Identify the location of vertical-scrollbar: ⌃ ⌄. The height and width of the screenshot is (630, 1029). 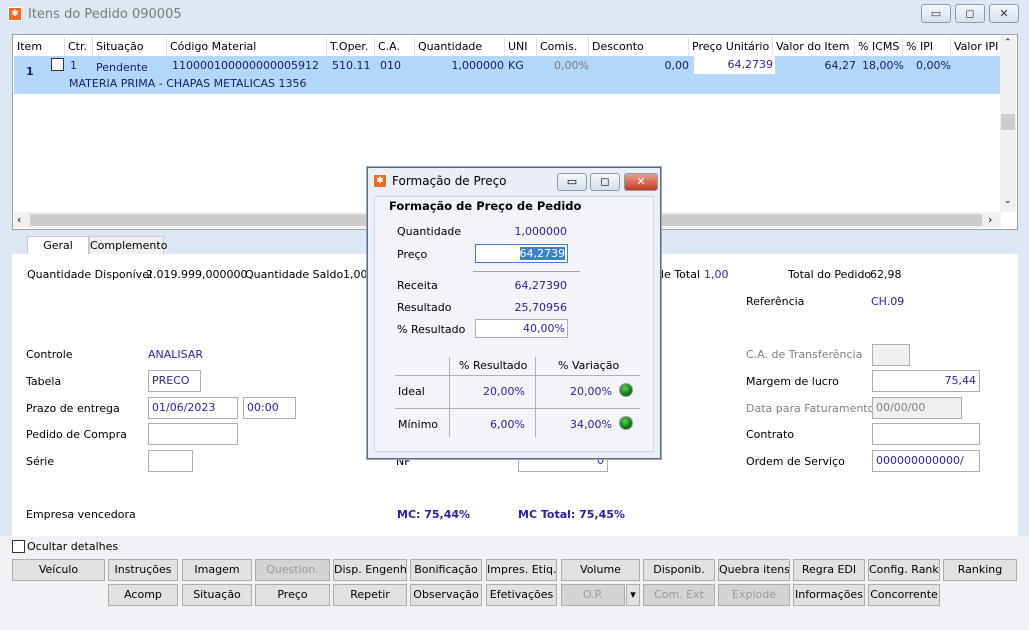
(1008, 124).